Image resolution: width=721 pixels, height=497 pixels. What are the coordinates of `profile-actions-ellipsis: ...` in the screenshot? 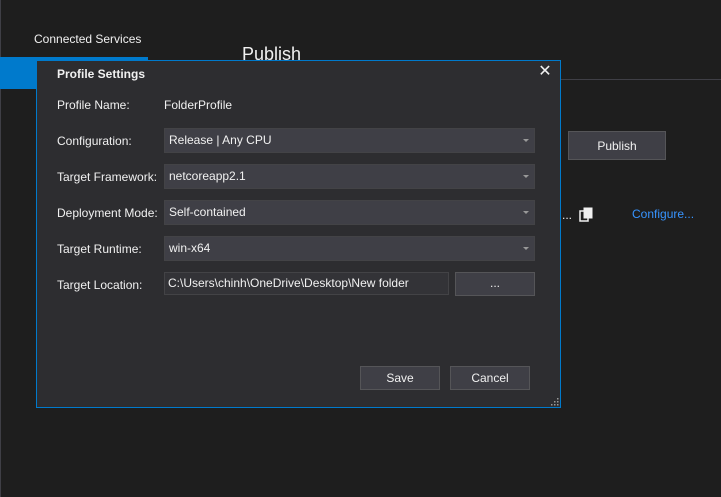 It's located at (567, 215).